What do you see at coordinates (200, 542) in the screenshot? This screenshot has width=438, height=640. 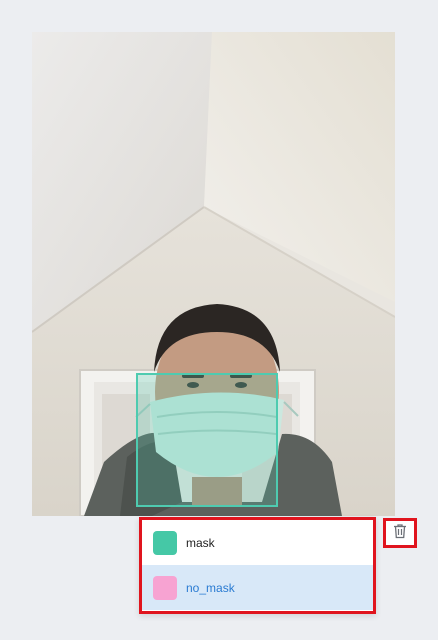 I see `class-option-label: mask` at bounding box center [200, 542].